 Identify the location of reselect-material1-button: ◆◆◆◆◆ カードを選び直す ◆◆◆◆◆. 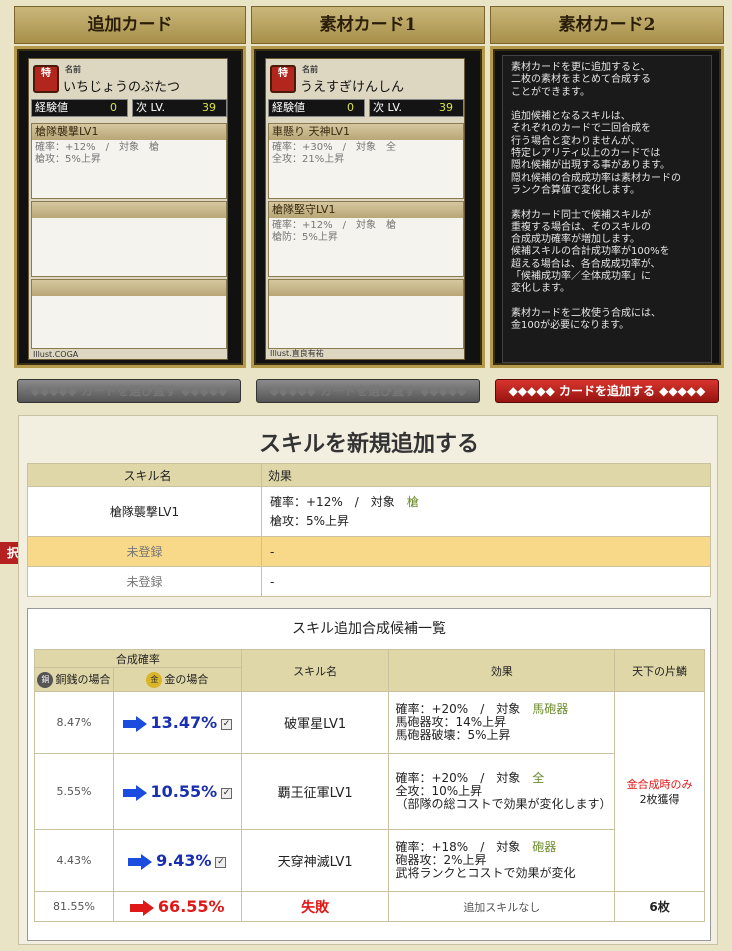
(368, 391).